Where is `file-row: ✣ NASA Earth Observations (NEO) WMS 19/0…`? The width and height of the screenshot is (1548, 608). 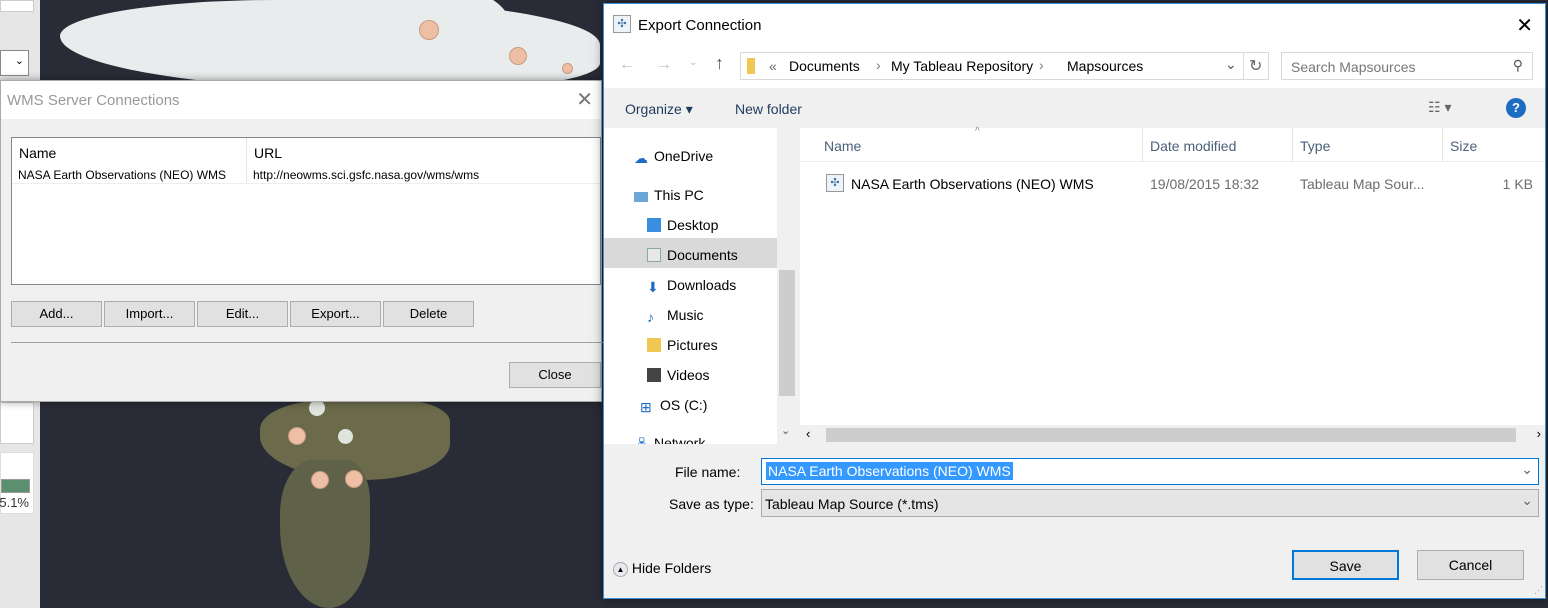
file-row: ✣ NASA Earth Observations (NEO) WMS 19/0… is located at coordinates (1172, 184).